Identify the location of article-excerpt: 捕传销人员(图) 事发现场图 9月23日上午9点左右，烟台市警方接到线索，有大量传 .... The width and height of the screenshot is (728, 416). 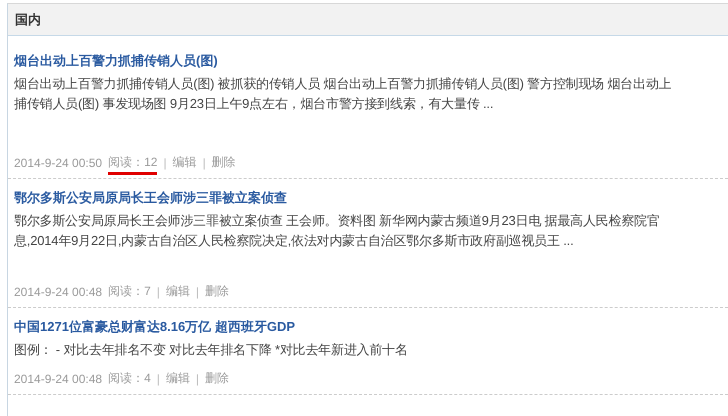
(254, 104).